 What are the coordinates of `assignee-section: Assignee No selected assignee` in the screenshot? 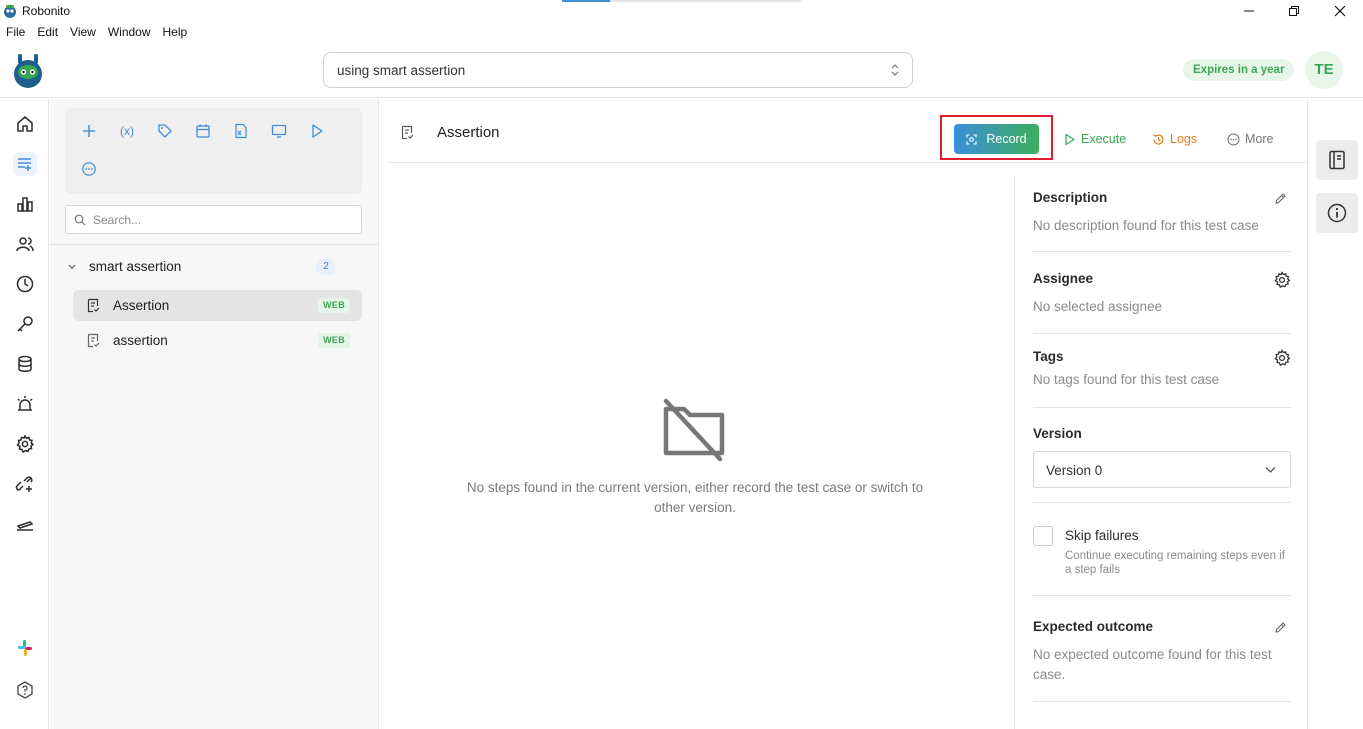 It's located at (1162, 294).